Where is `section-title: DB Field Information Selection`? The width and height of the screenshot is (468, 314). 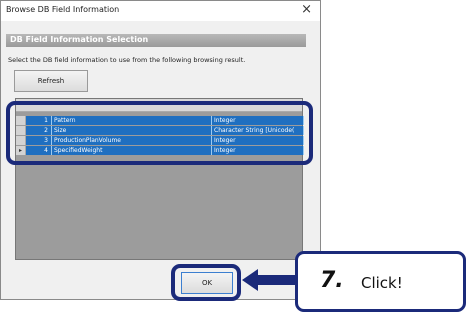 section-title: DB Field Information Selection is located at coordinates (79, 39).